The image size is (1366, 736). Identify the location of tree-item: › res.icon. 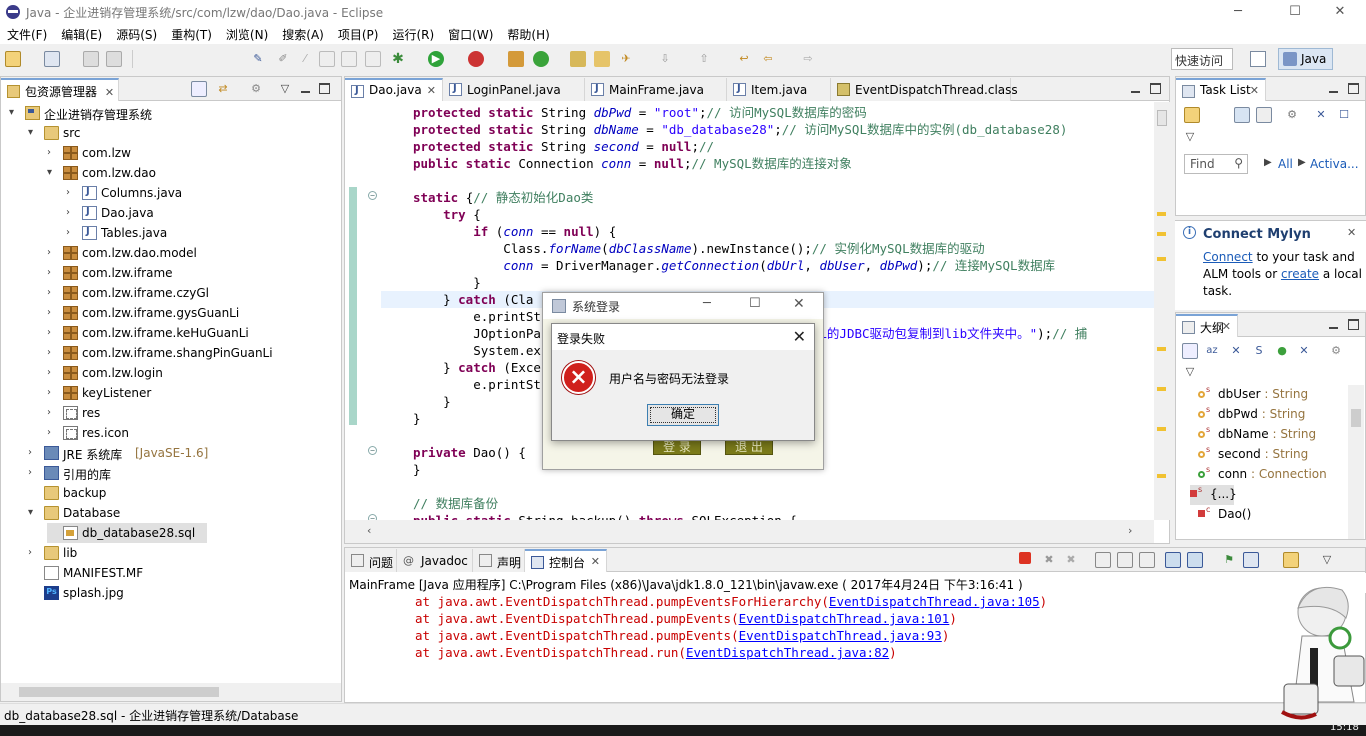
(197, 433).